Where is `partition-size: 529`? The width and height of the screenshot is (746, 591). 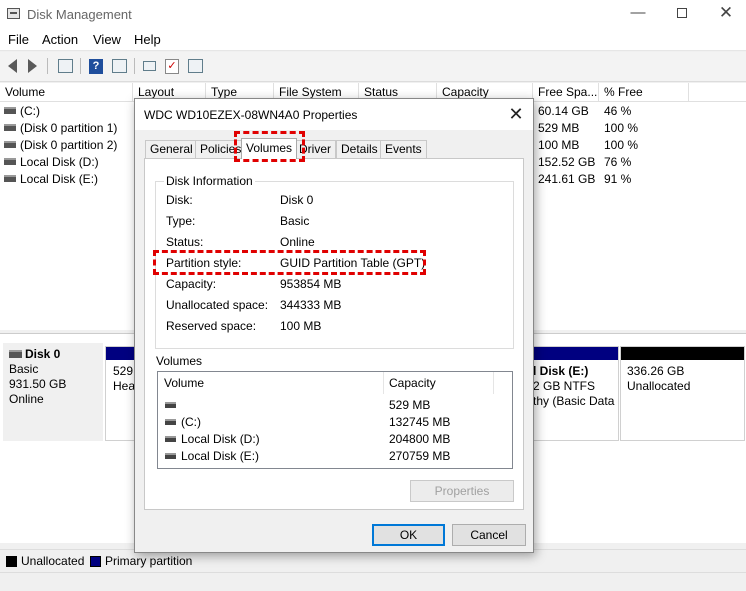 partition-size: 529 is located at coordinates (123, 371).